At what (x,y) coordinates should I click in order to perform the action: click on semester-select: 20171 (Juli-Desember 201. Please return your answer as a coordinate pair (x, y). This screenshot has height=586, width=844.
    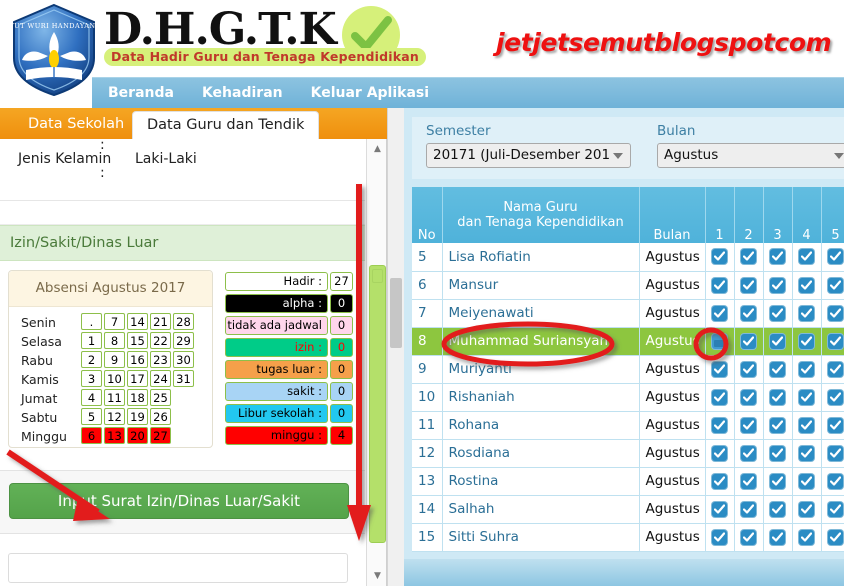
    Looking at the image, I should click on (528, 155).